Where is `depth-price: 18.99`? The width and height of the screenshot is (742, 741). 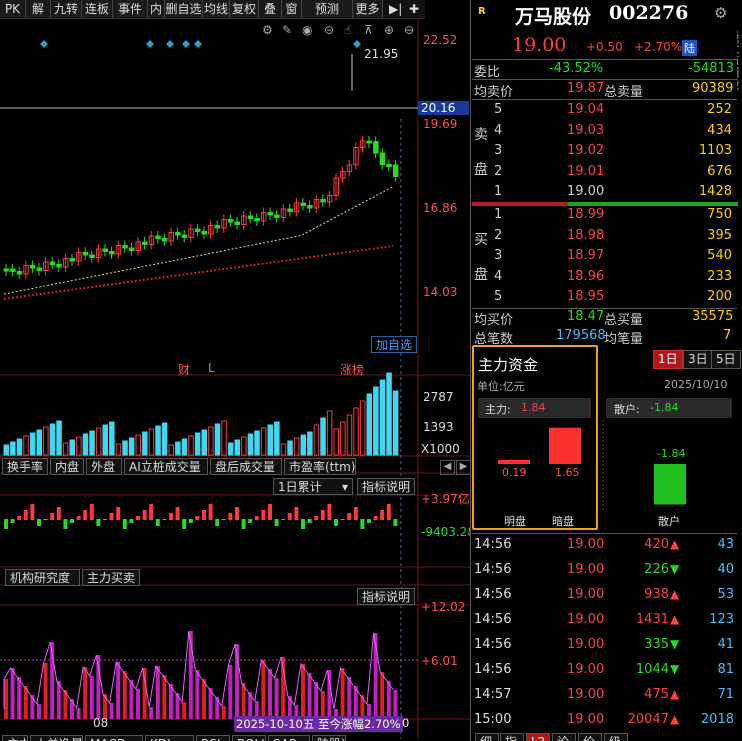 depth-price: 18.99 is located at coordinates (585, 214).